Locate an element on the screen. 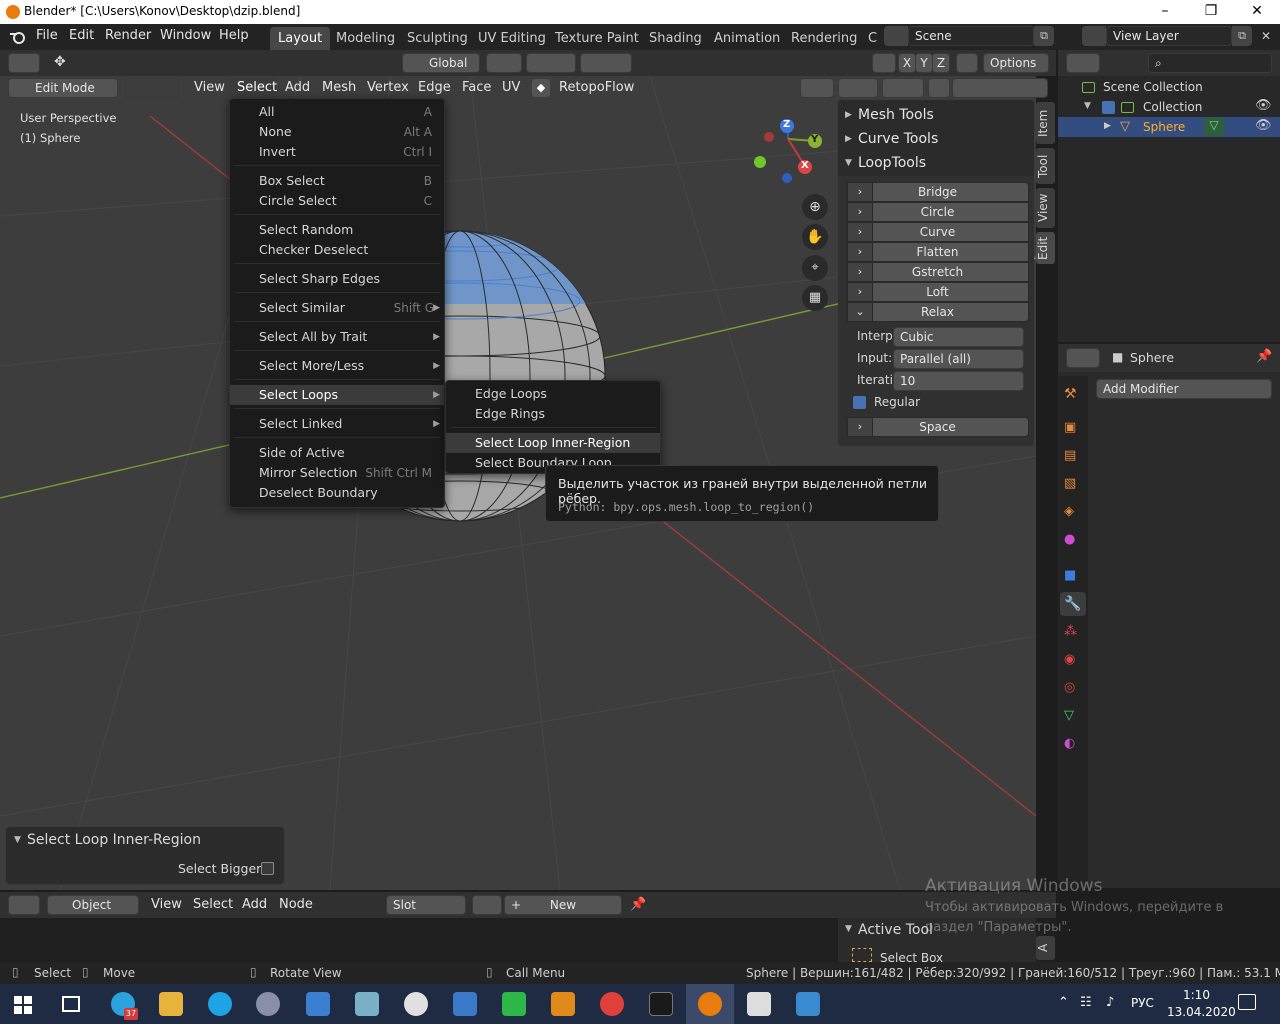  pan-hand-icon: ✋ is located at coordinates (815, 237).